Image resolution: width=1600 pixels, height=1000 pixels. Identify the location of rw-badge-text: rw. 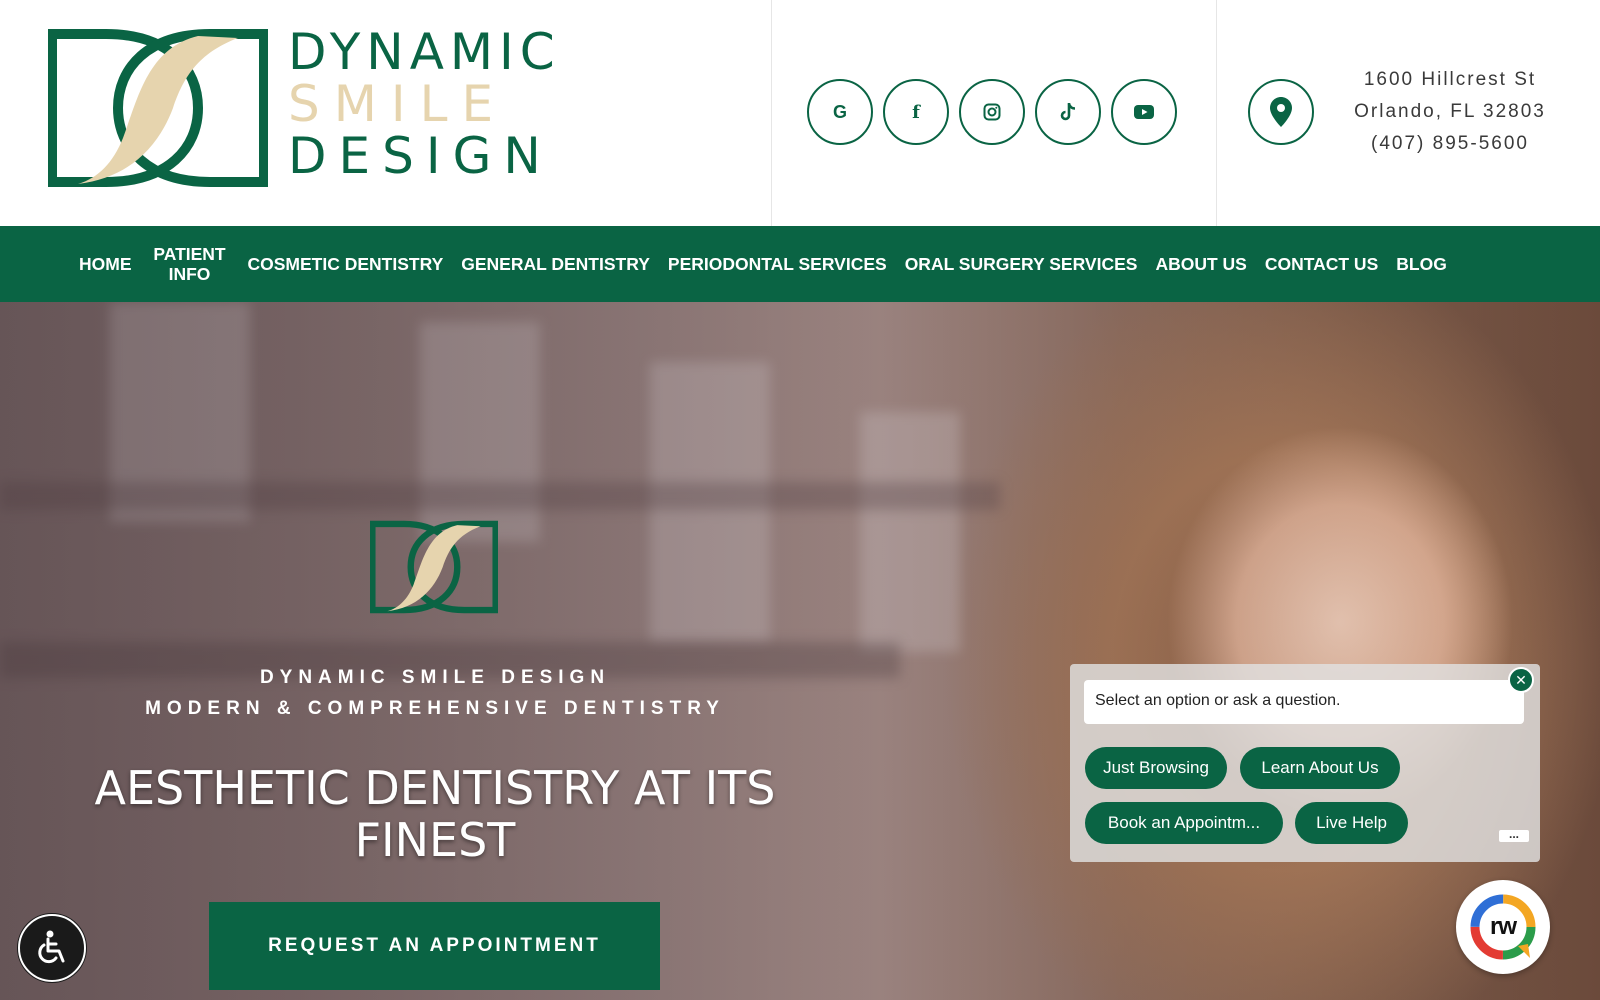
(1503, 926).